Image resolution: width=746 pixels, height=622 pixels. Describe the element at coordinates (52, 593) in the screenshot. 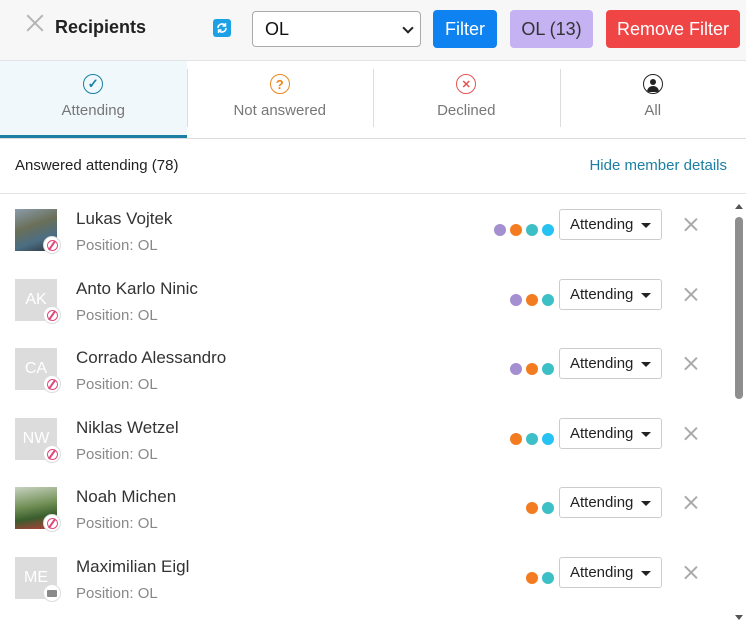

I see `mail-icon` at that location.